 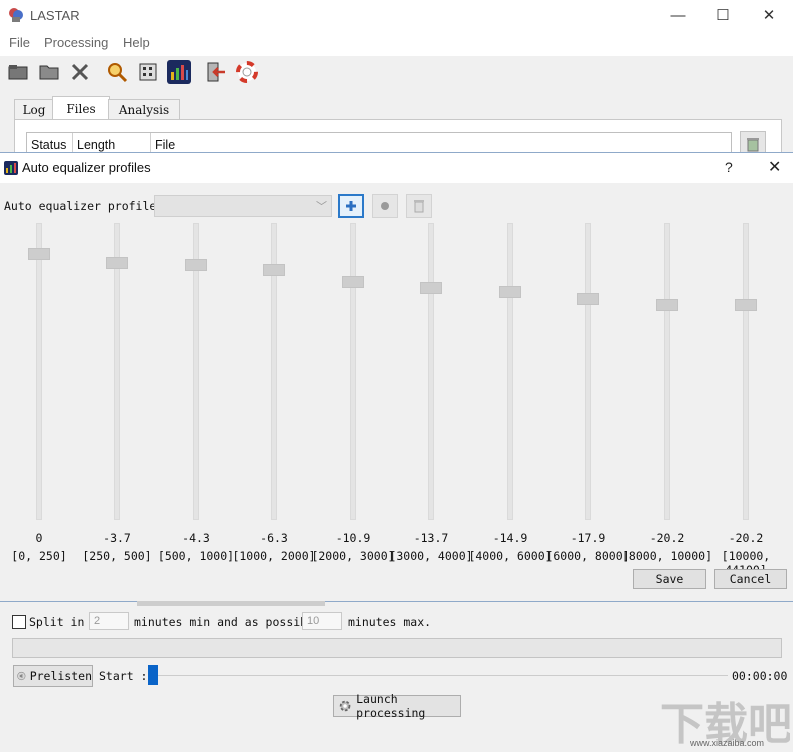 I want to click on delete-profile-button, so click(x=419, y=206).